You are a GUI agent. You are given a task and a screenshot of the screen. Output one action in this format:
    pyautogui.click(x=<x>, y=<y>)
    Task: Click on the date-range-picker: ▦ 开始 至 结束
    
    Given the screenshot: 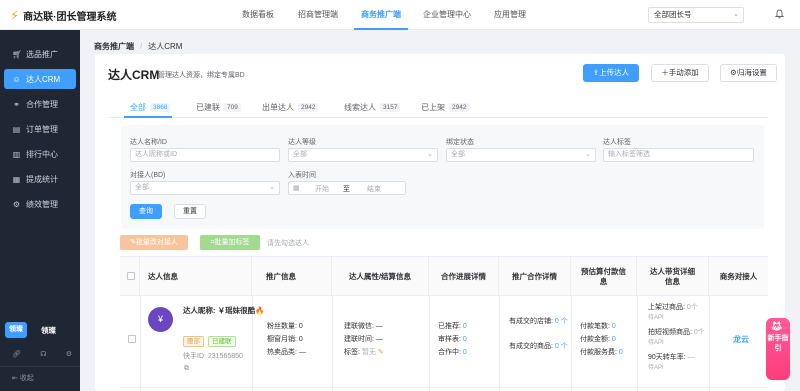 What is the action you would take?
    pyautogui.click(x=347, y=188)
    